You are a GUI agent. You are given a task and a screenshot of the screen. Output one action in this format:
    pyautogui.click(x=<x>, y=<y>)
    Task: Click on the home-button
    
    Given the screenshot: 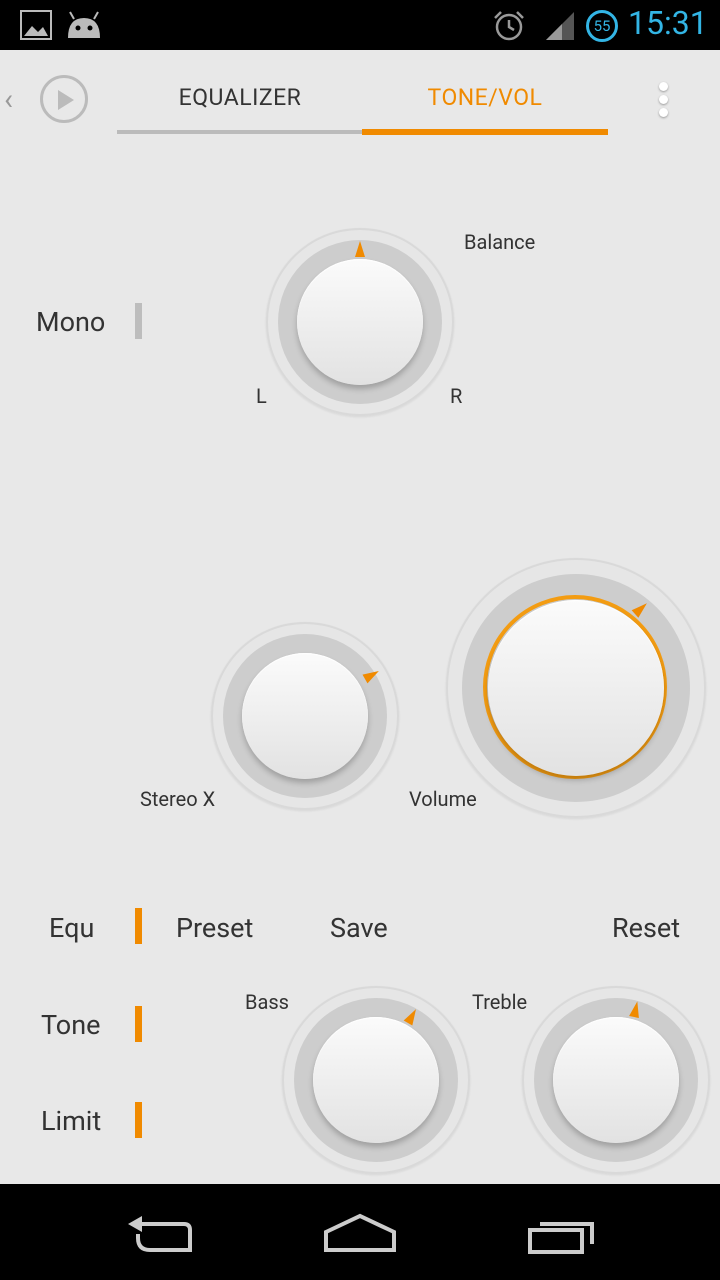 What is the action you would take?
    pyautogui.click(x=360, y=1233)
    